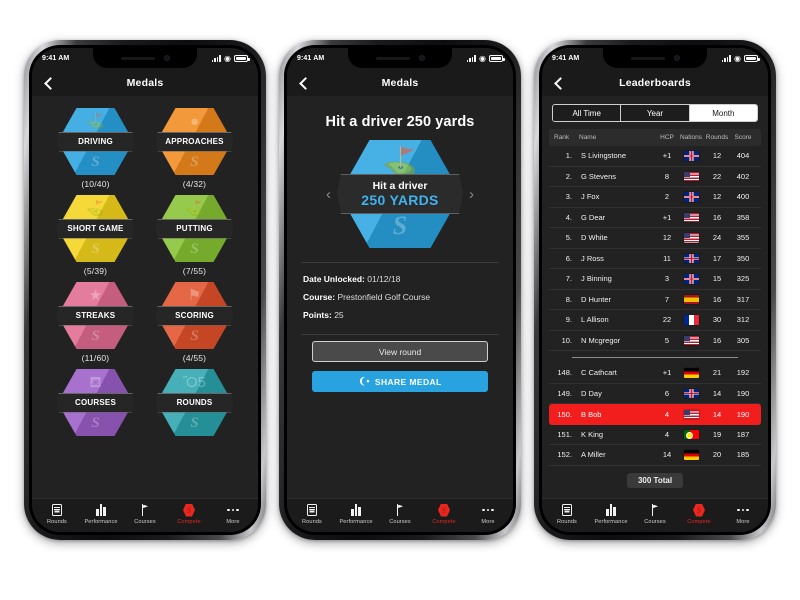  Describe the element at coordinates (594, 238) in the screenshot. I see `cell-name: D White` at that location.